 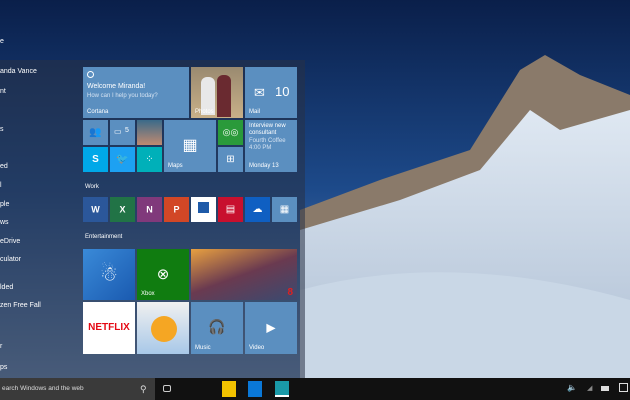 I want to click on calculator-tile: ▦, so click(x=284, y=209).